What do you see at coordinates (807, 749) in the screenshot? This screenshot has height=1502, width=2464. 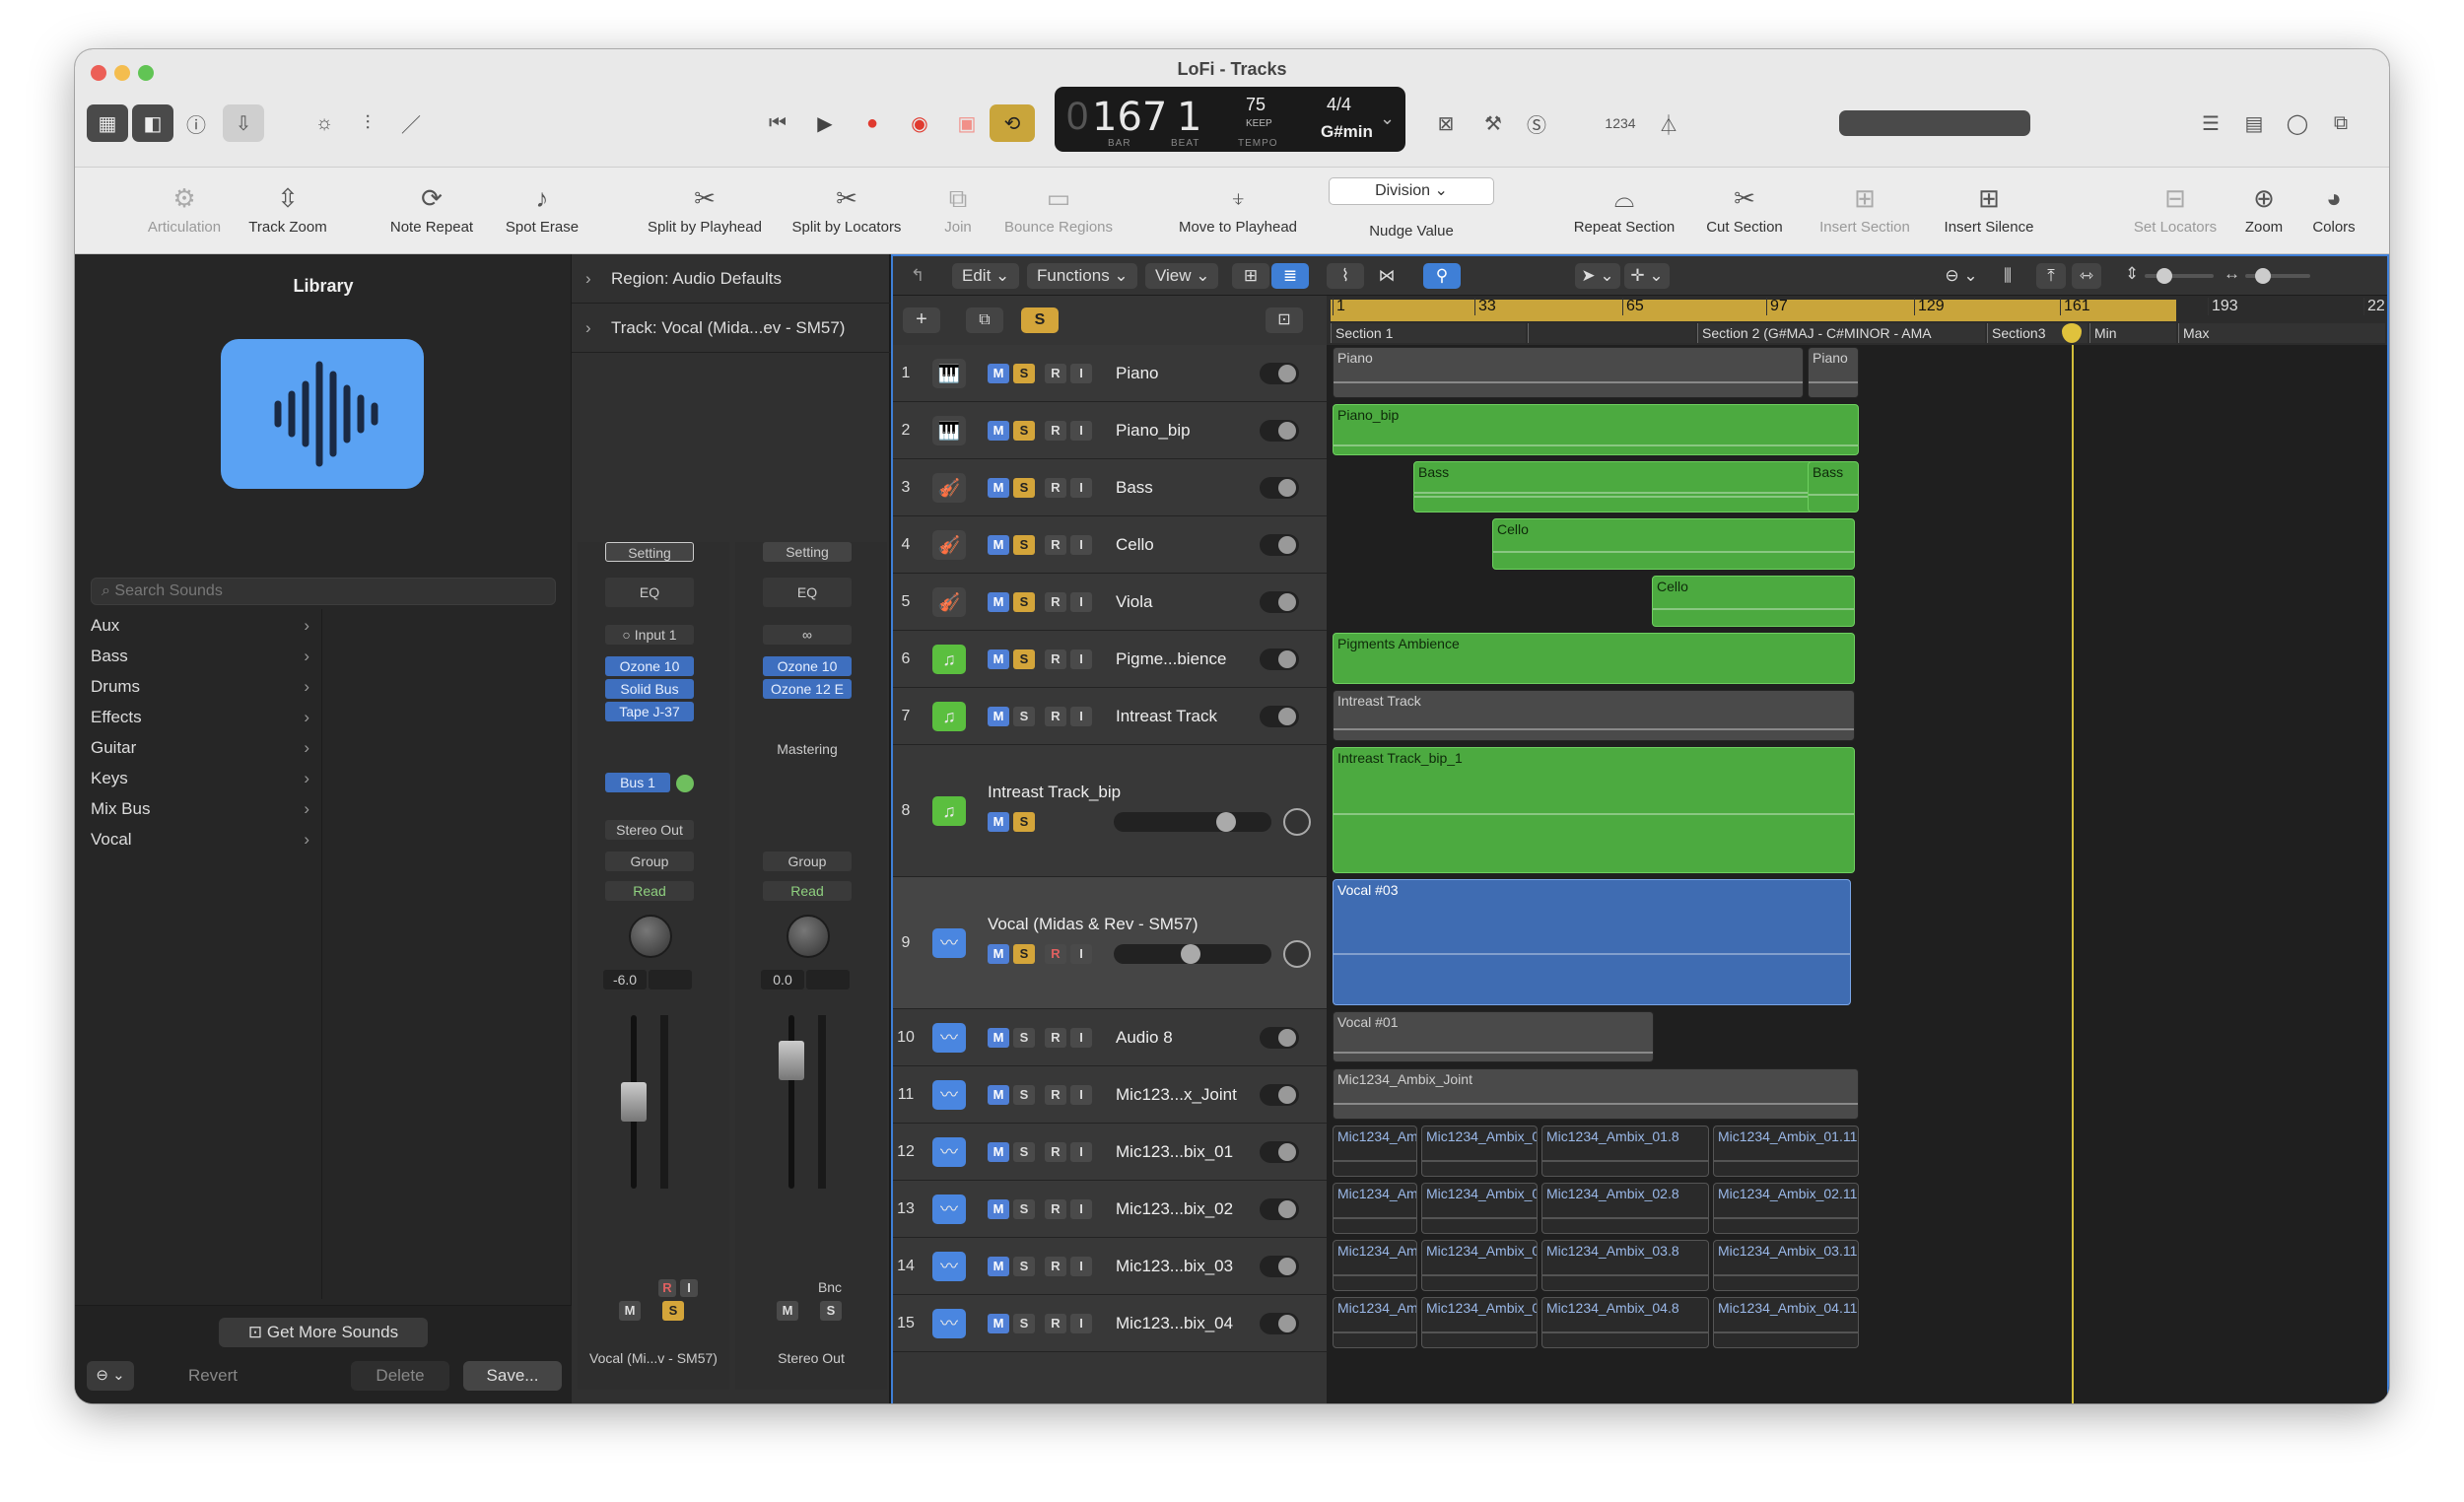 I see `mastering-slot: Mastering` at bounding box center [807, 749].